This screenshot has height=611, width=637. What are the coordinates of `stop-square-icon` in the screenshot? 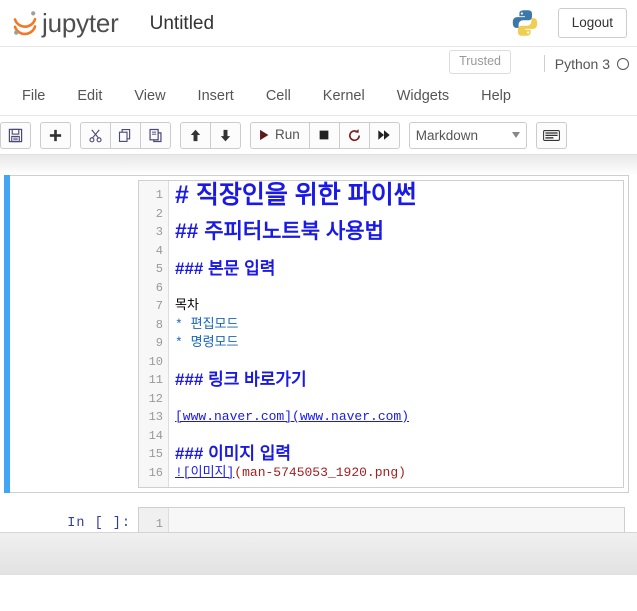 It's located at (324, 135).